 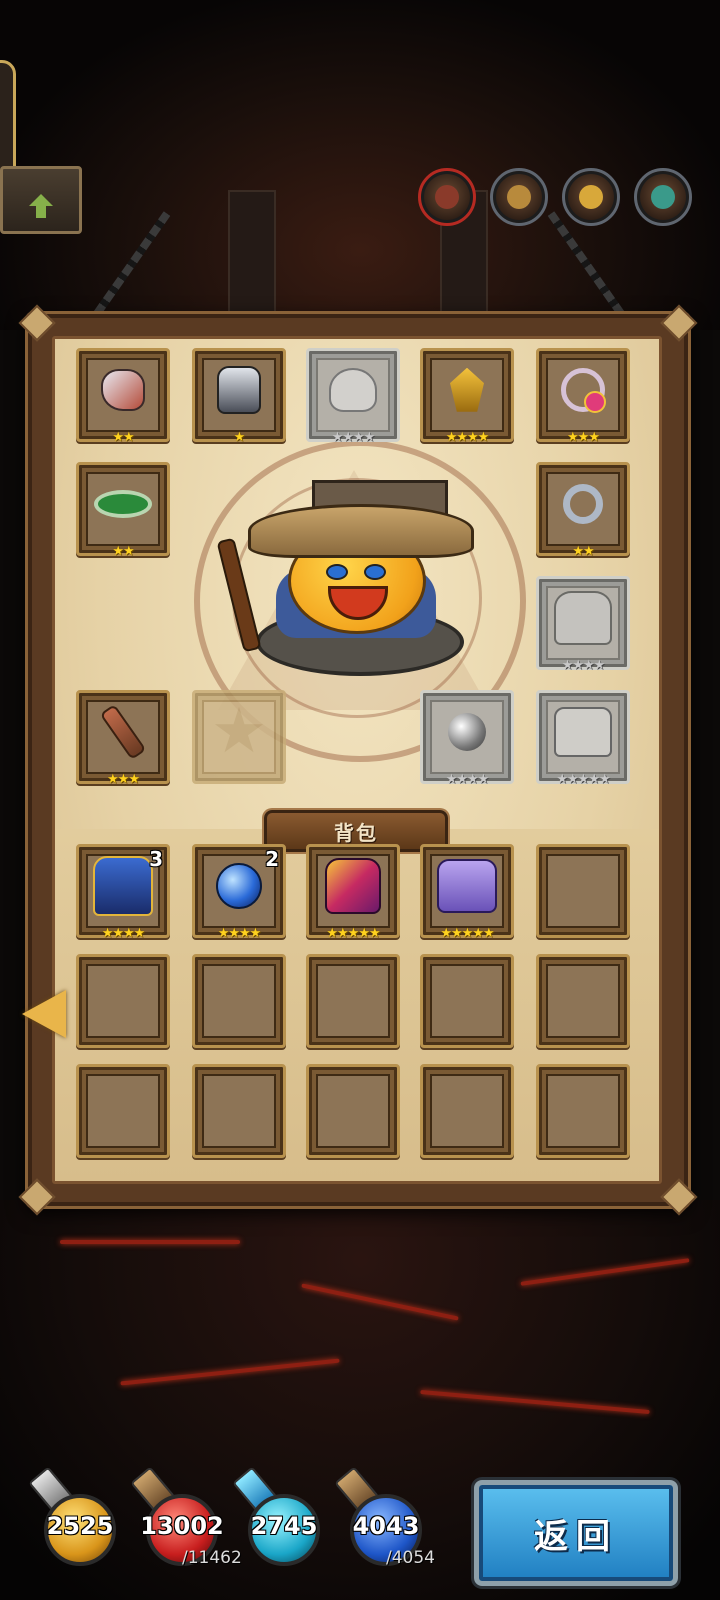 What do you see at coordinates (182, 1526) in the screenshot?
I see `resource-value: 13002` at bounding box center [182, 1526].